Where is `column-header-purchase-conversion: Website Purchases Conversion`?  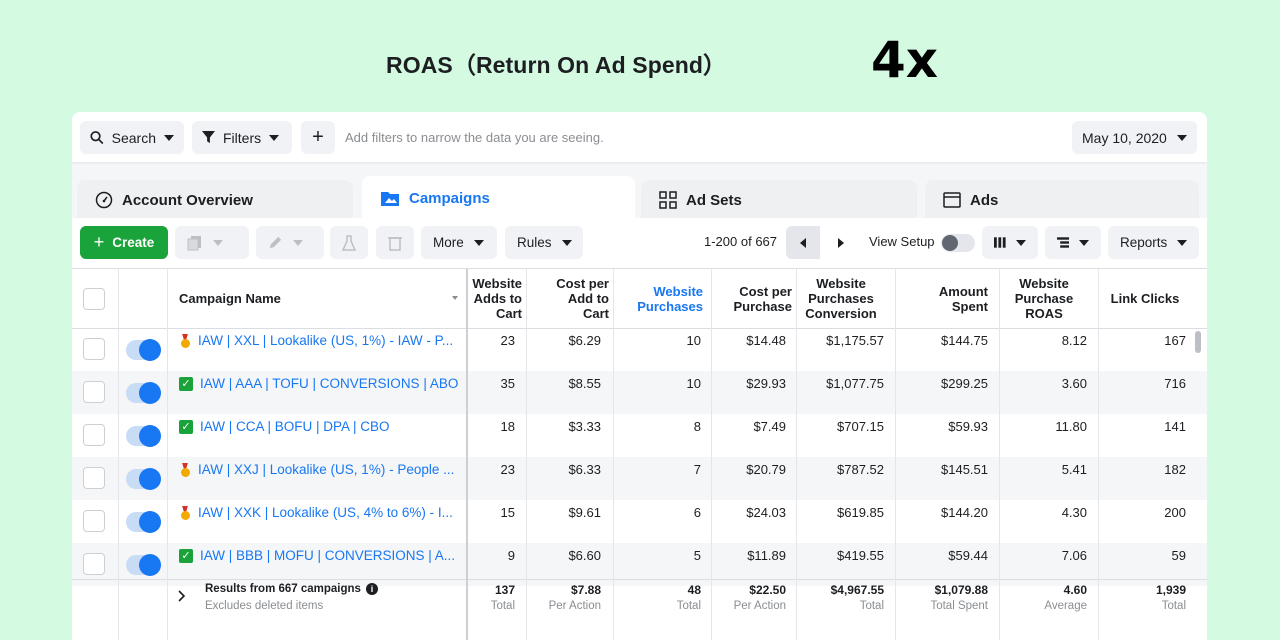 column-header-purchase-conversion: Website Purchases Conversion is located at coordinates (841, 298).